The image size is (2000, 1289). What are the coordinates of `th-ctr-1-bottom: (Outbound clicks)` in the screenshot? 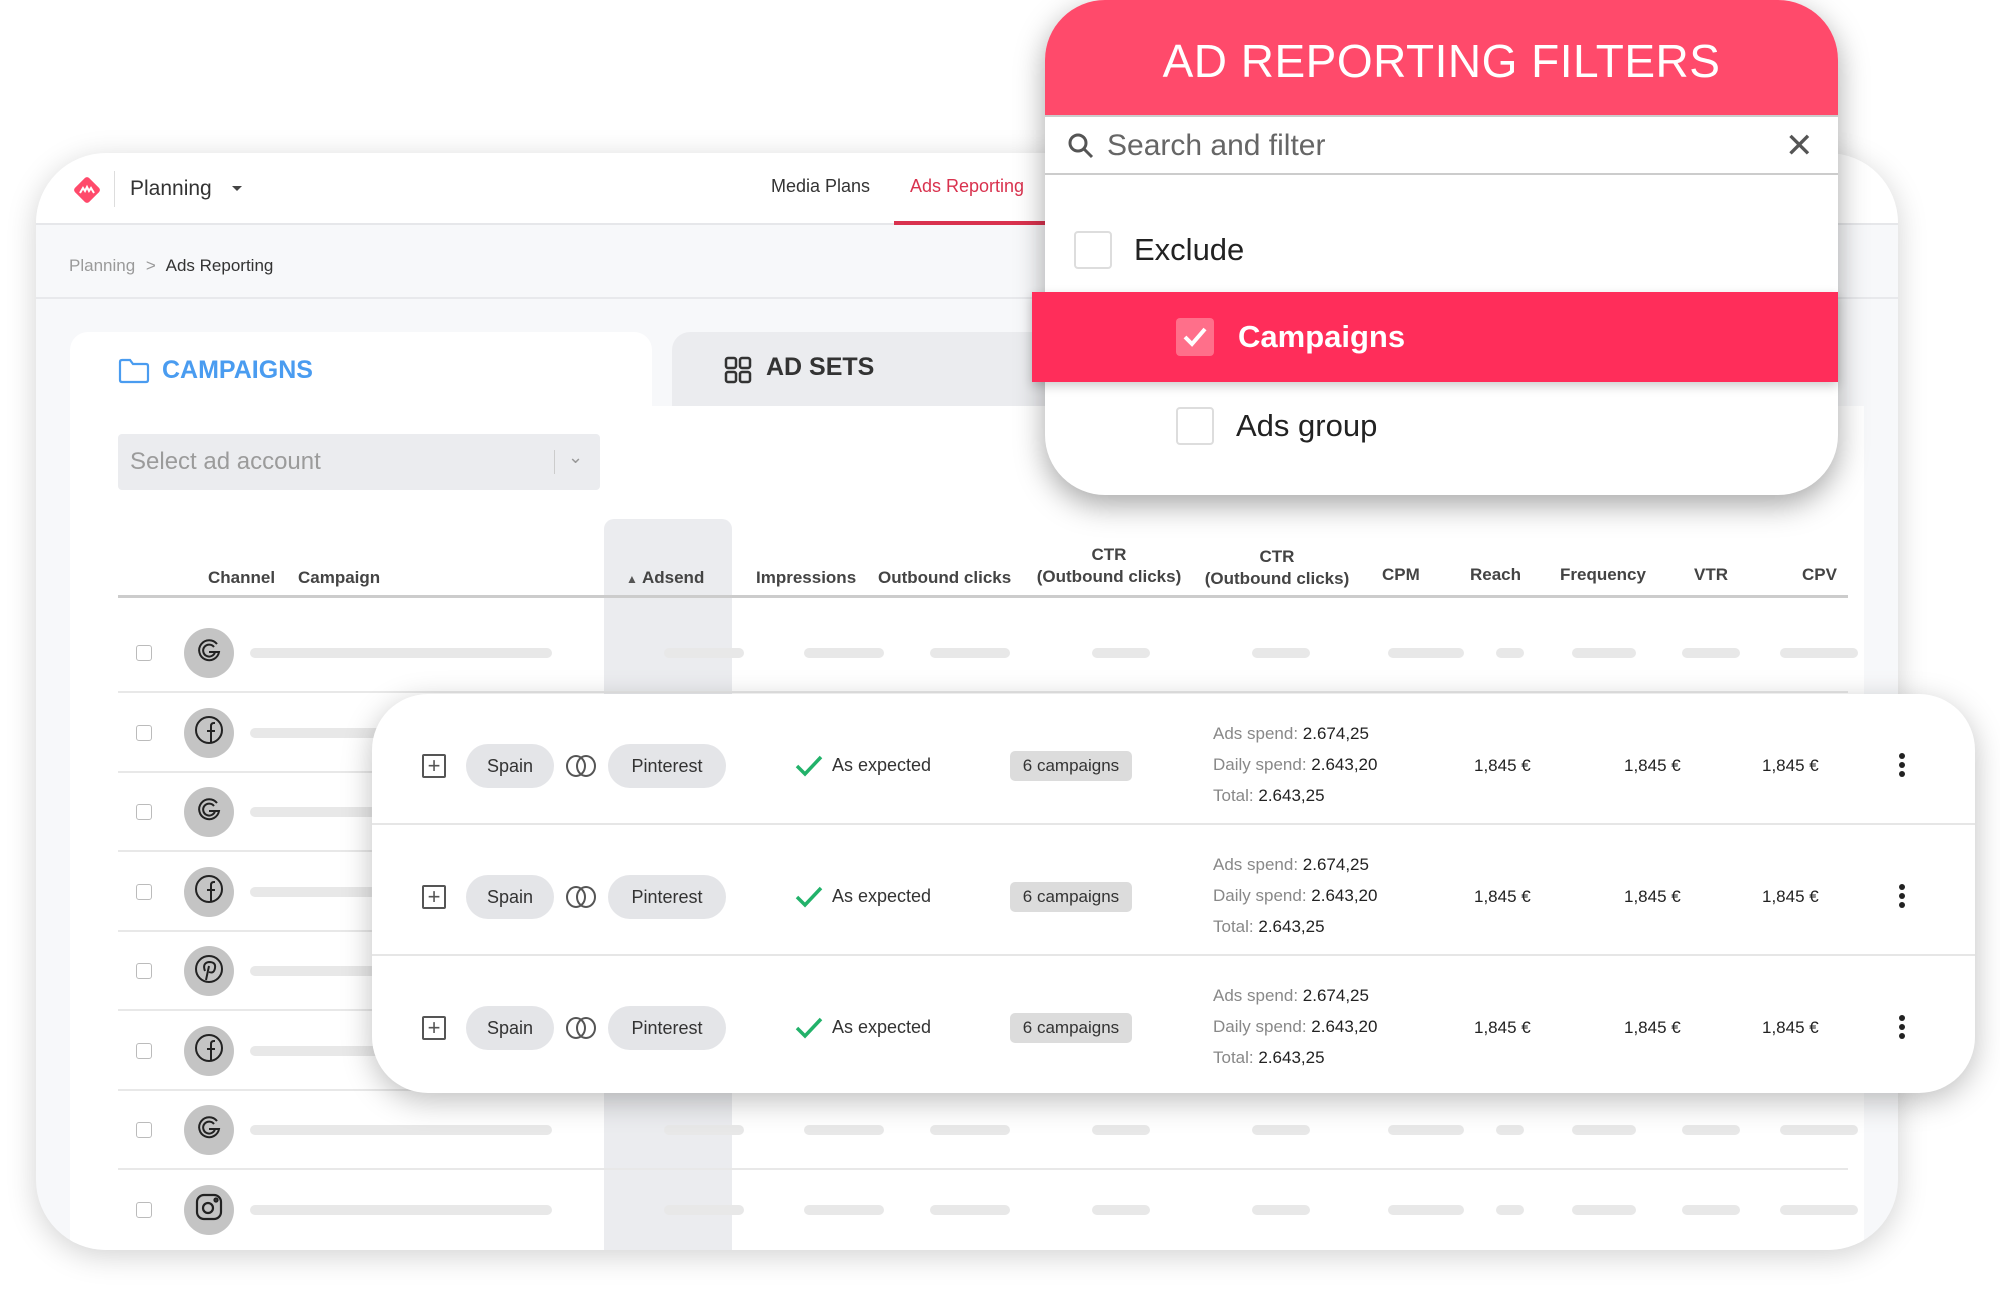 It's located at (1109, 576).